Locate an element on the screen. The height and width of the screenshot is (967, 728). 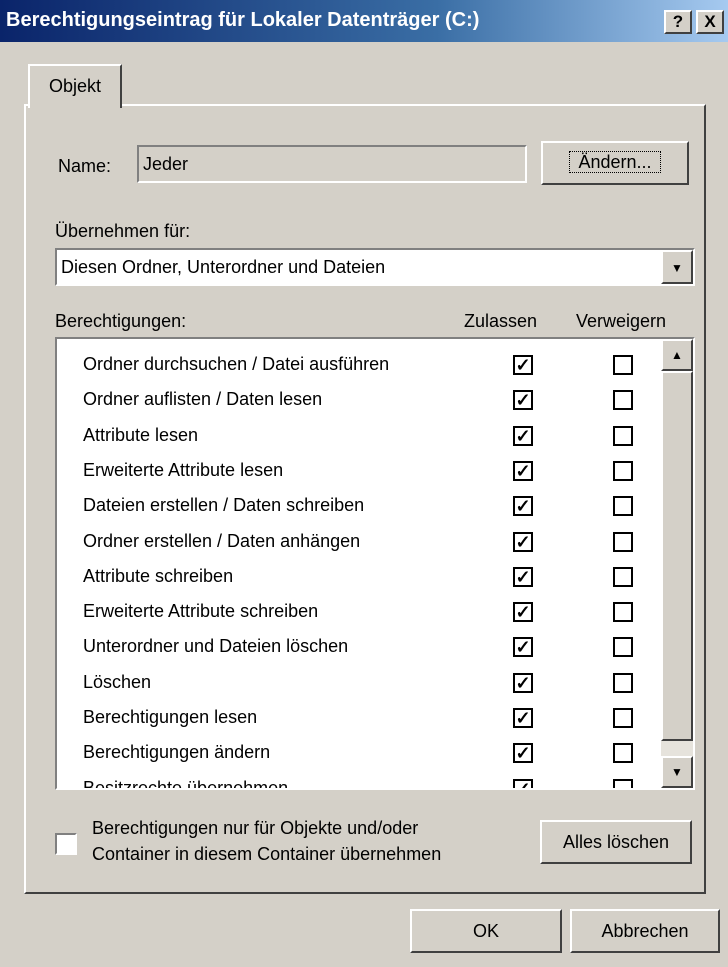
help-button: ? is located at coordinates (678, 22).